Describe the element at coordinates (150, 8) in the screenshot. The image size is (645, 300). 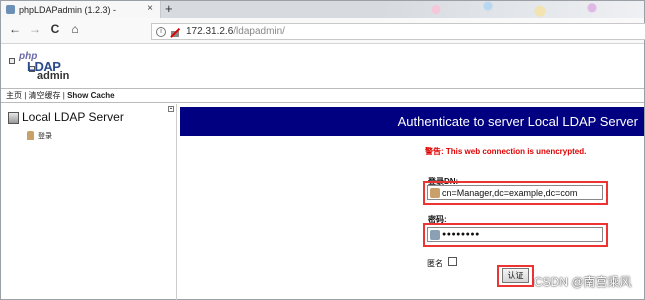
I see `close-tab-icon: ×` at that location.